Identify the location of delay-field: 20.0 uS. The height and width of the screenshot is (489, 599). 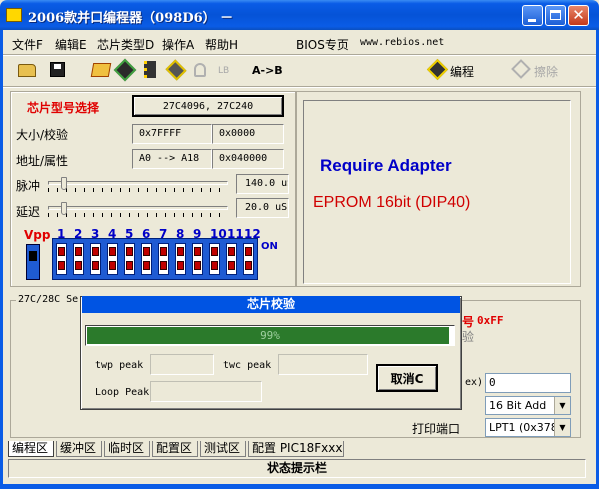
(262, 208).